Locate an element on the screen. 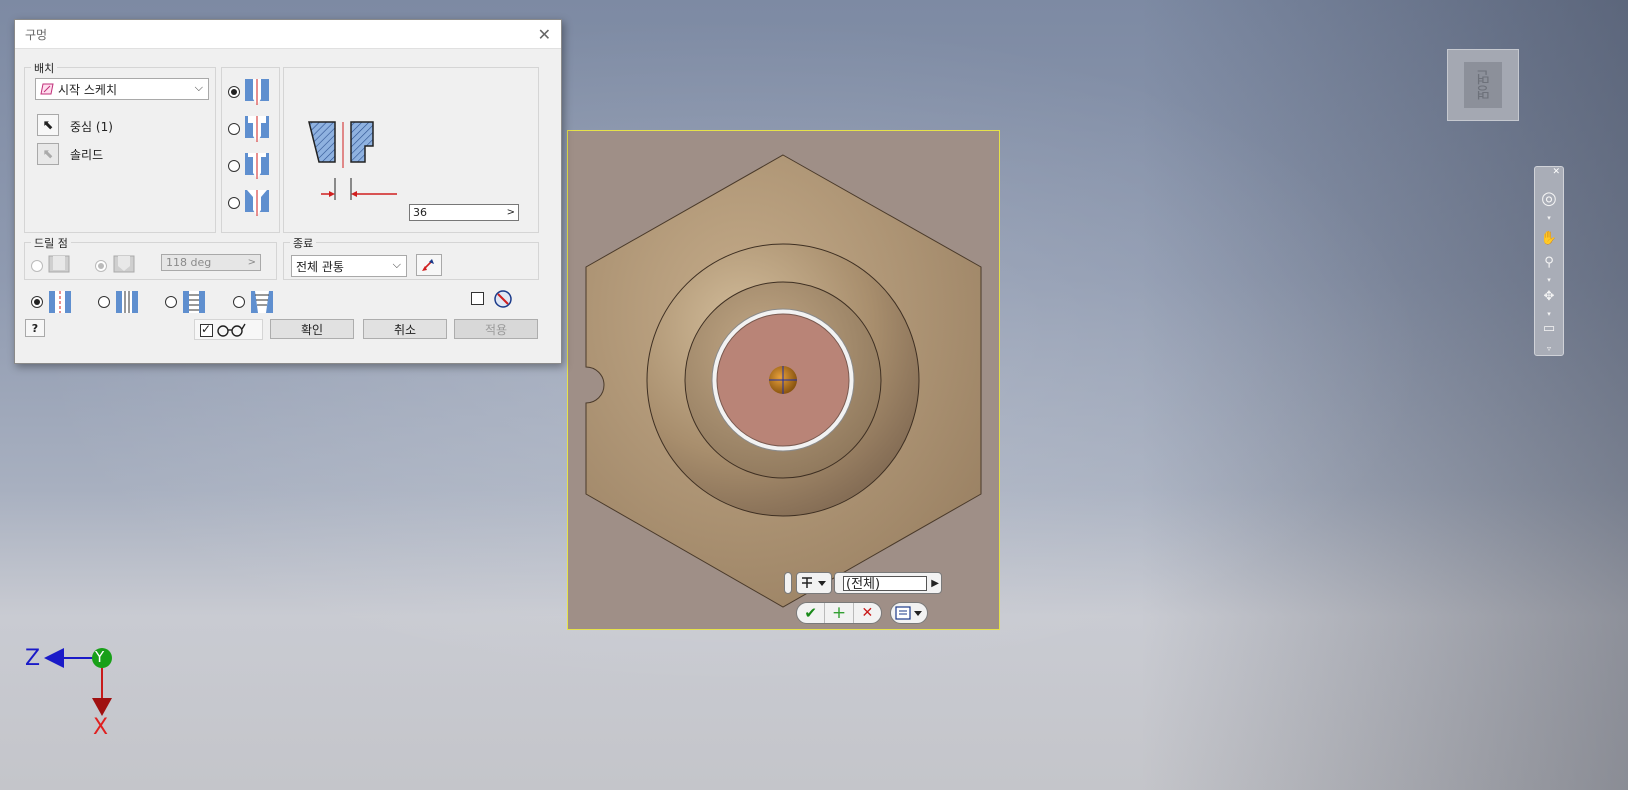 This screenshot has width=1628, height=790. solid-label: 솔리드 is located at coordinates (87, 155).